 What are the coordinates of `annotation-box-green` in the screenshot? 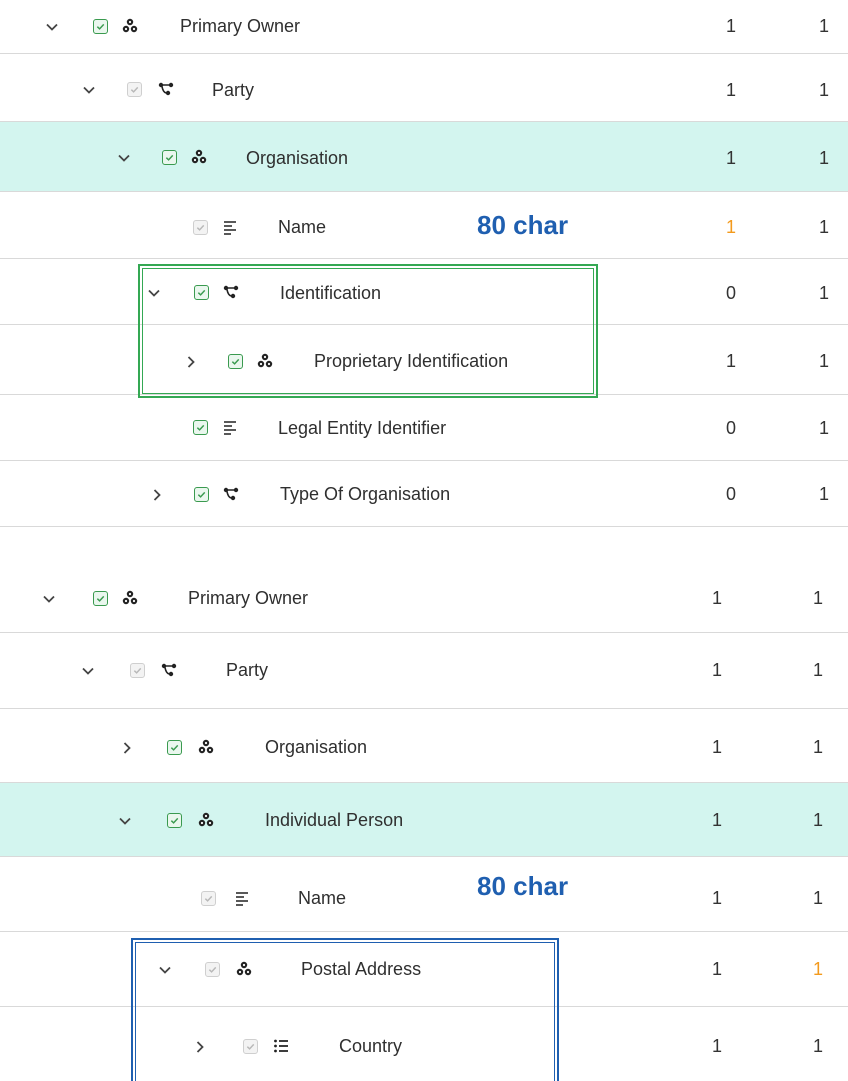 It's located at (368, 331).